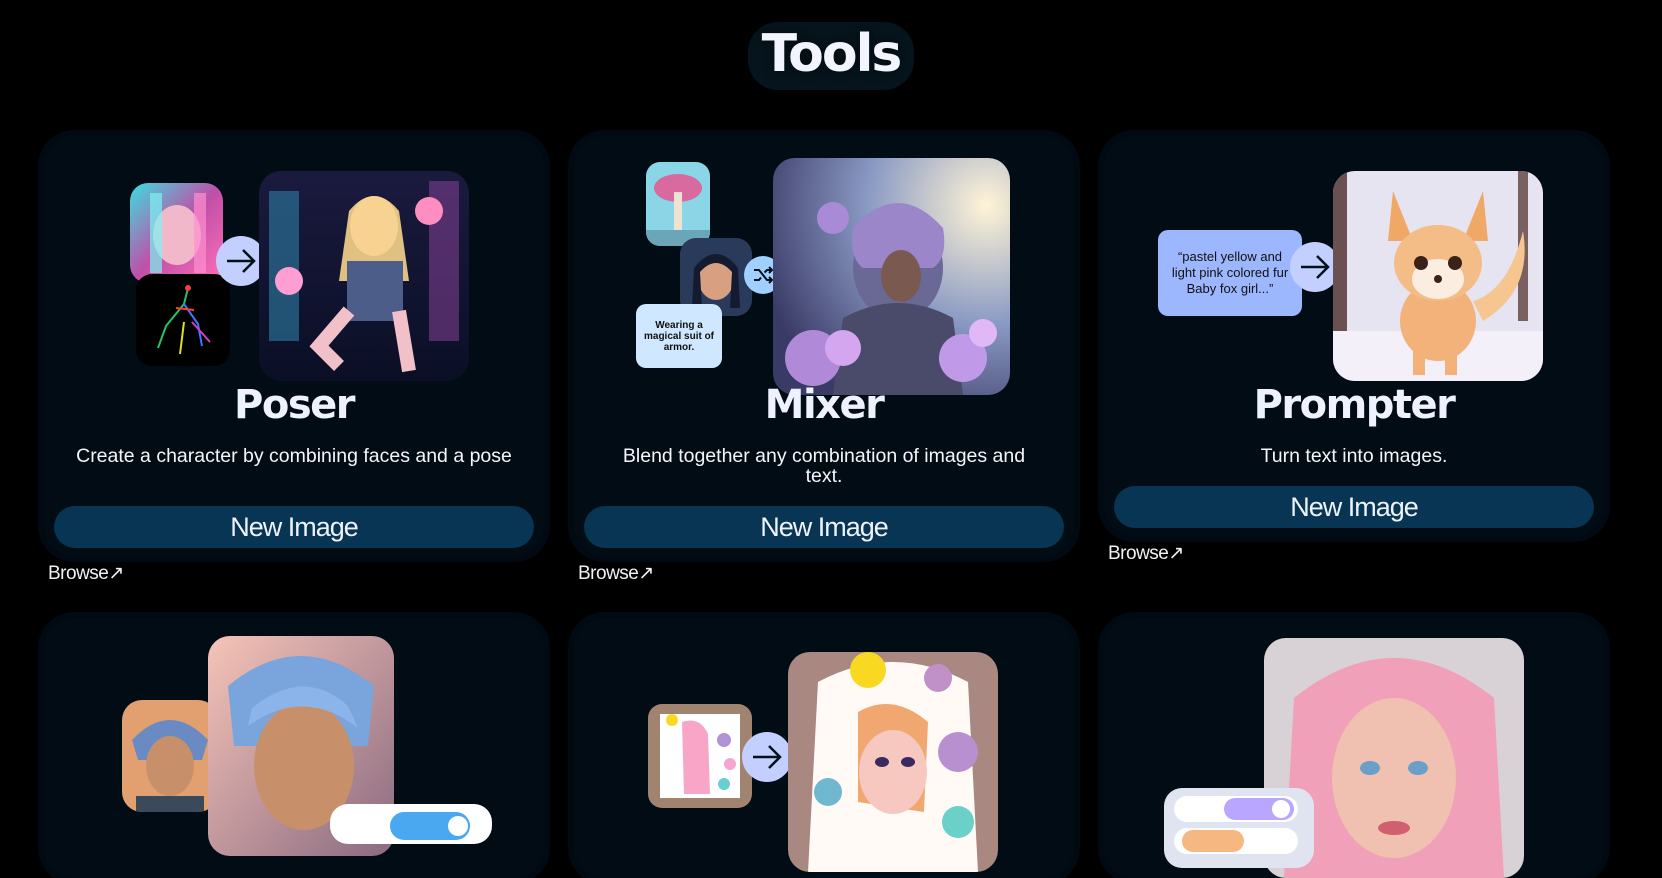 The height and width of the screenshot is (878, 1662). I want to click on pose-skeleton-thumbnail, so click(183, 320).